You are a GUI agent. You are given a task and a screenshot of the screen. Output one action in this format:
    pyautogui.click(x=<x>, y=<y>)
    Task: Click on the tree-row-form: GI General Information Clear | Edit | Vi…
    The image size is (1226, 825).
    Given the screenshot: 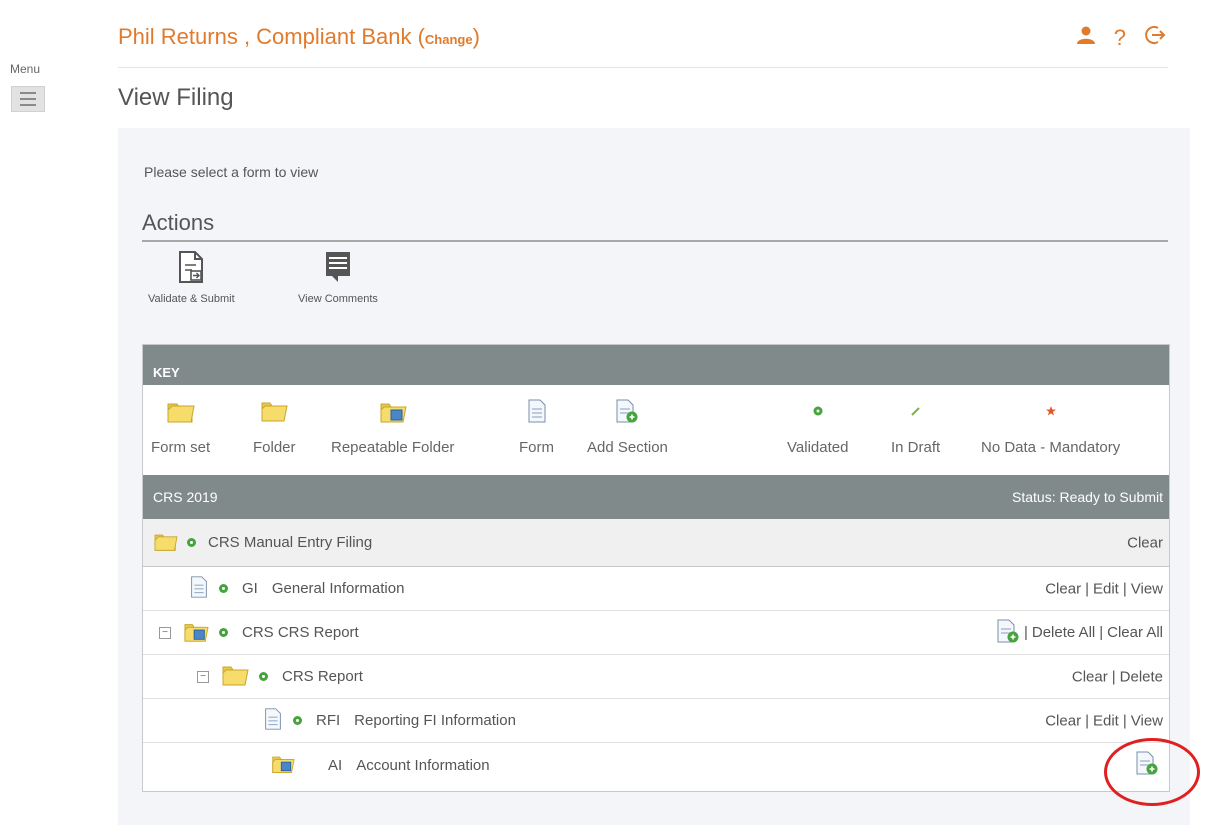 What is the action you would take?
    pyautogui.click(x=656, y=589)
    